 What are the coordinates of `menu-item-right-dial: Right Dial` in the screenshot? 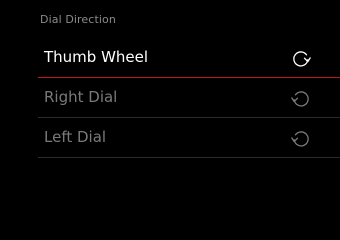 It's located at (189, 98).